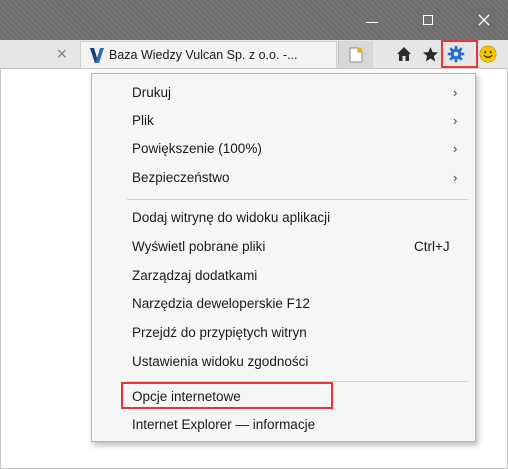 The width and height of the screenshot is (508, 469). I want to click on menu-item-zarzadzaj-dodatkami: Zarządzaj dodatkami, so click(283, 275).